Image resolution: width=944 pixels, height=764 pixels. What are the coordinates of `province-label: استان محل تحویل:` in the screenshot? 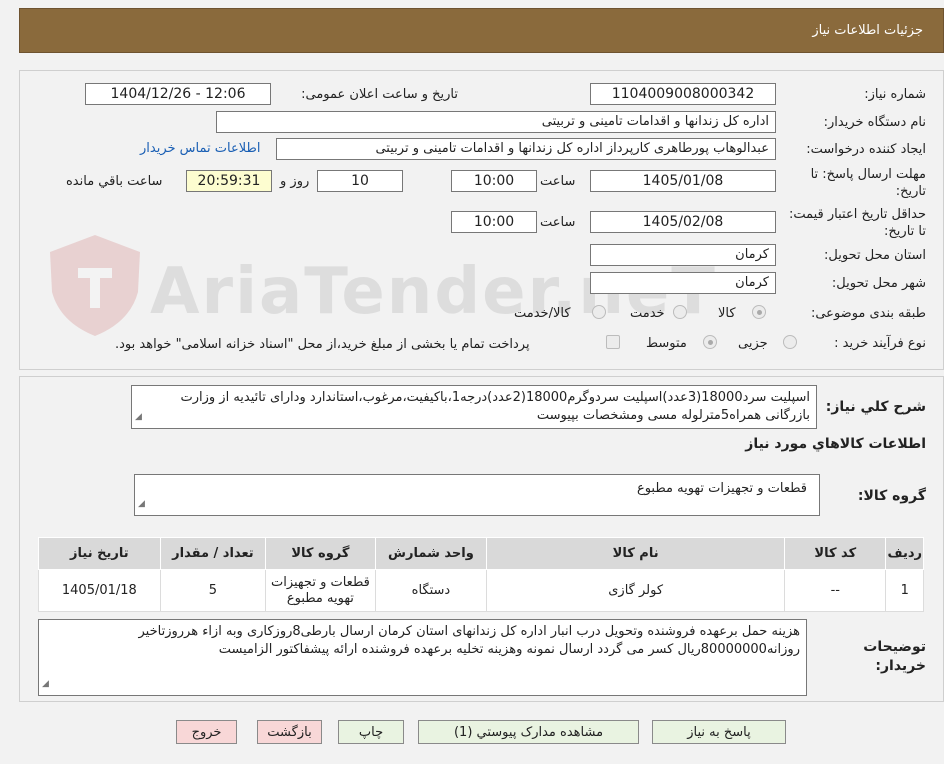 It's located at (875, 255).